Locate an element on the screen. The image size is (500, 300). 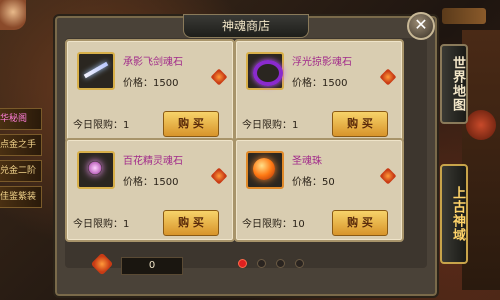
item-name: 百花精灵魂石 is located at coordinates (153, 161).